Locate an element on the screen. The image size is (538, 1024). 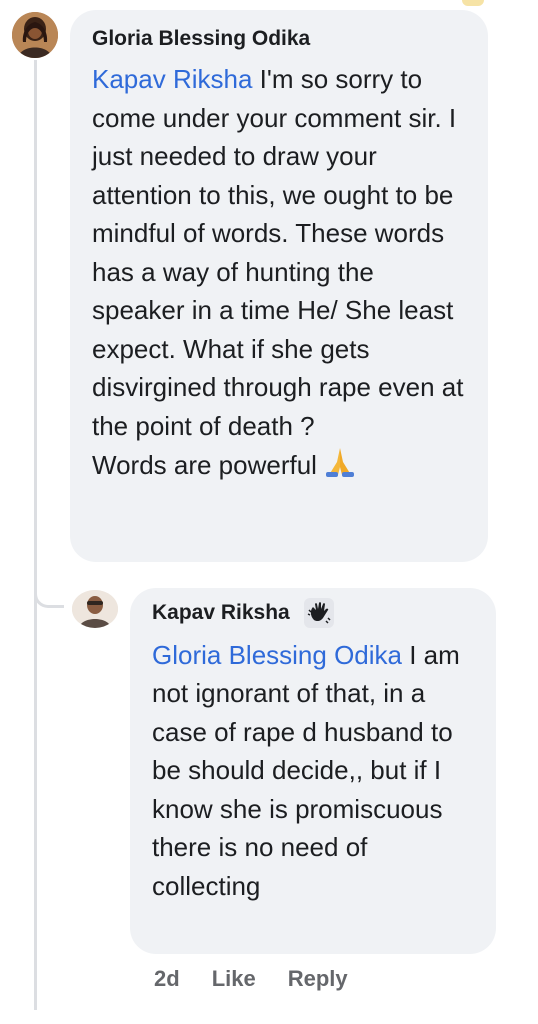
thread-line is located at coordinates (35, 535).